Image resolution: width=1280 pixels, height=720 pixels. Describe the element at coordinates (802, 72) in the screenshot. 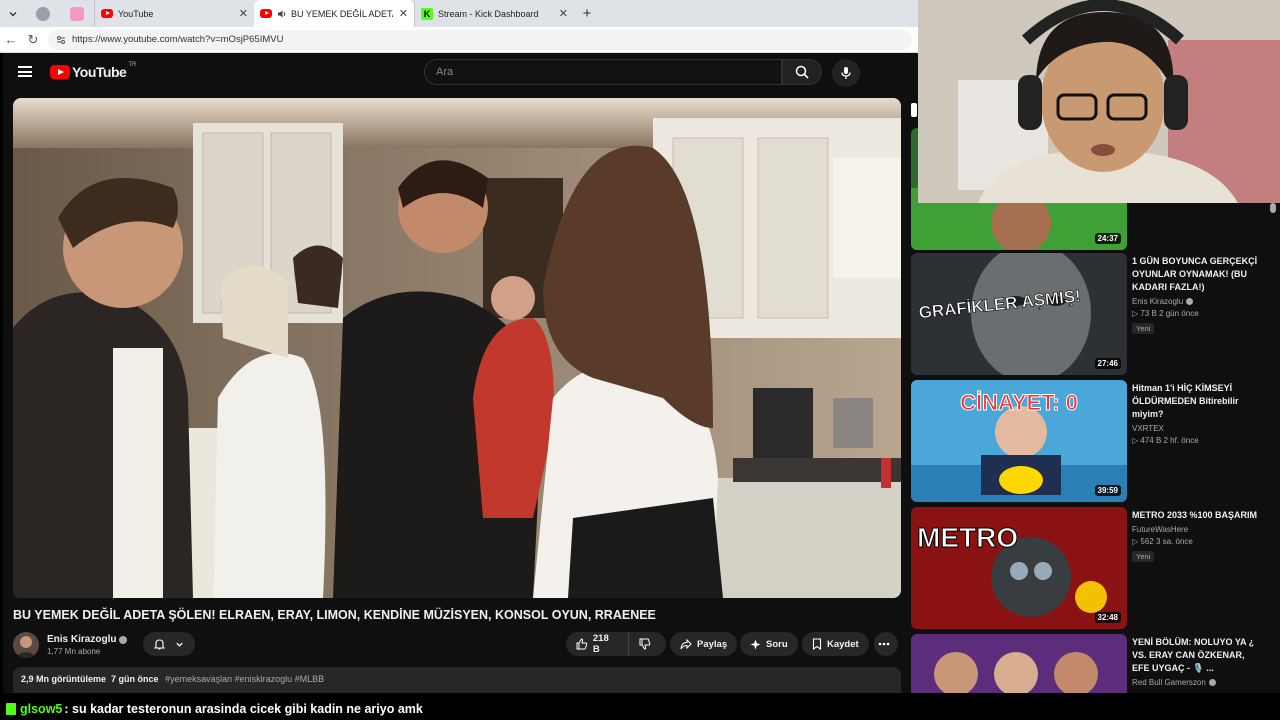

I see `search-button` at that location.